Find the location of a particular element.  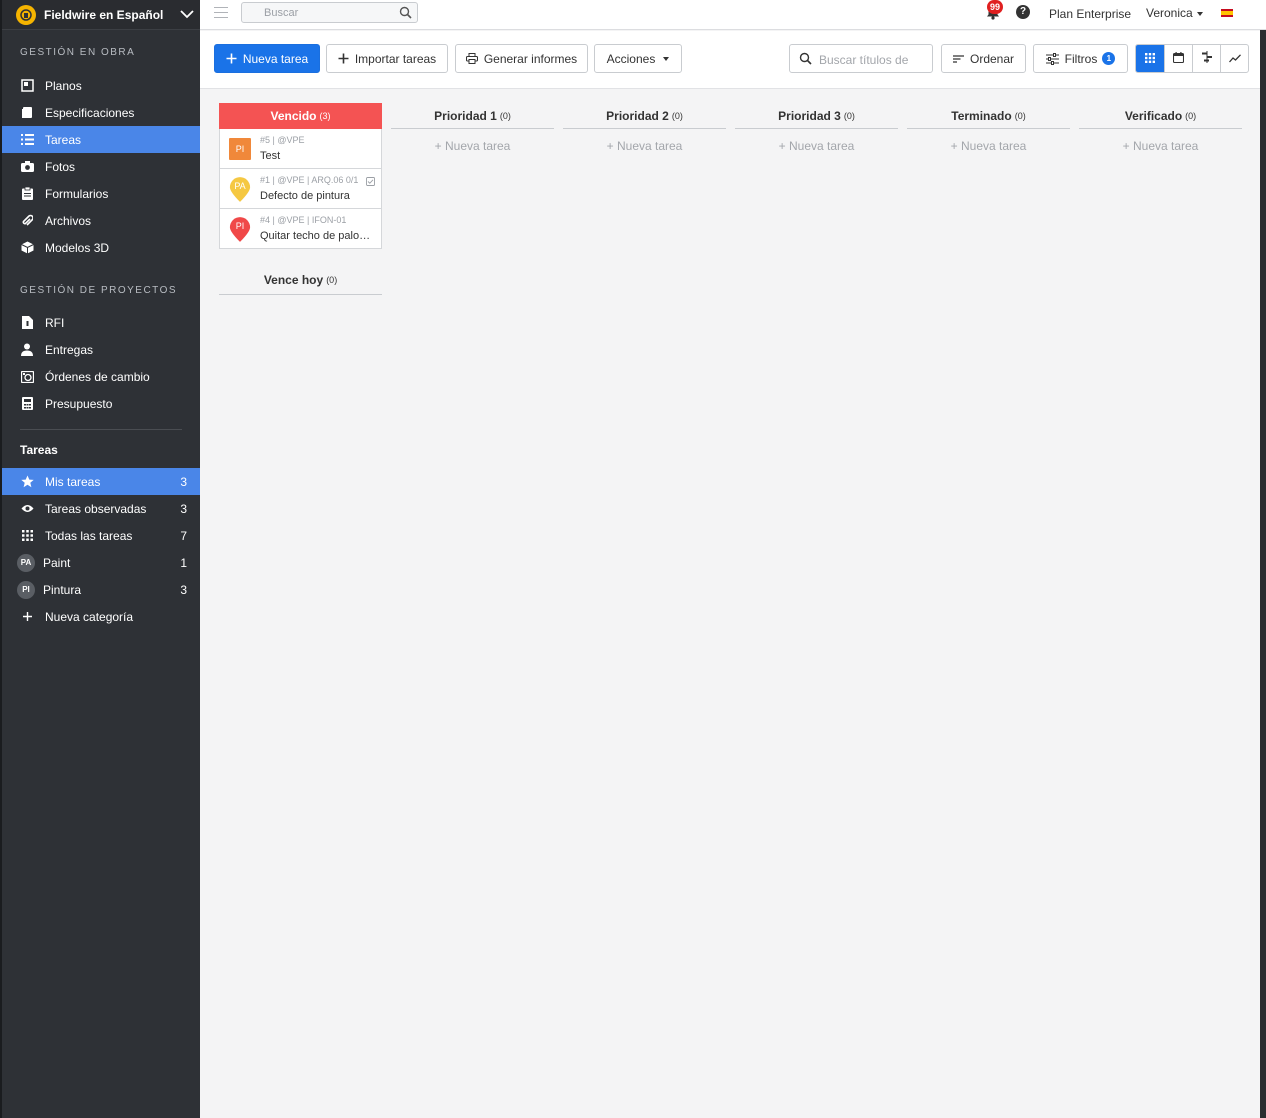

sidebar-item-fotos: Fotos is located at coordinates (101, 166).